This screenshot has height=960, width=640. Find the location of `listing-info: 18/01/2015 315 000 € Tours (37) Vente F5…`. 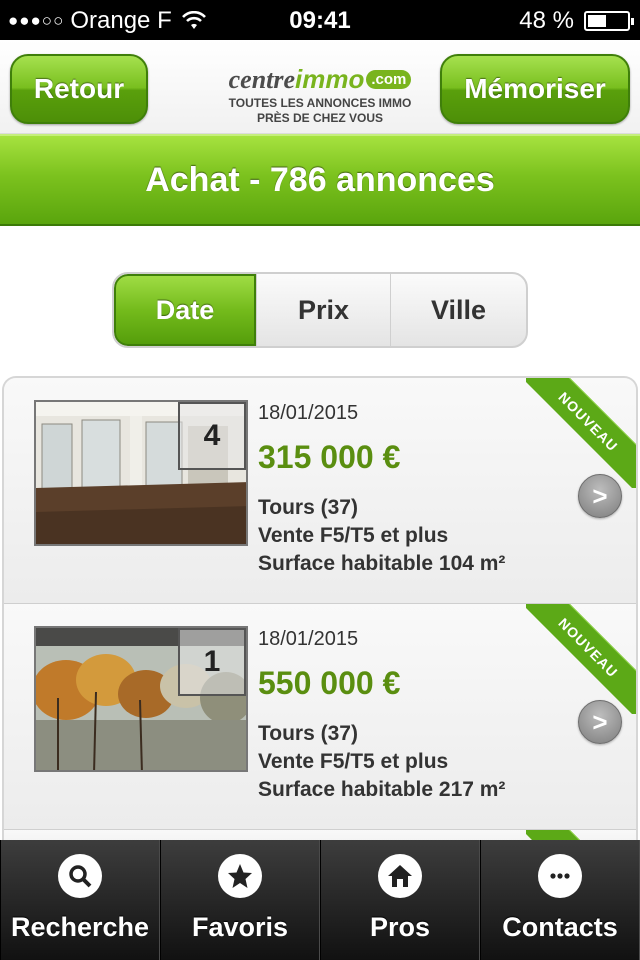

listing-info: 18/01/2015 315 000 € Tours (37) Vente F5… is located at coordinates (381, 490).